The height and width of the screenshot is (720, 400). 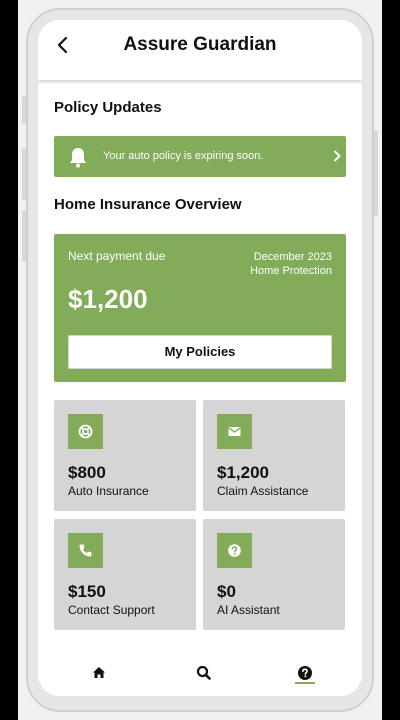 I want to click on nav-search, so click(x=204, y=673).